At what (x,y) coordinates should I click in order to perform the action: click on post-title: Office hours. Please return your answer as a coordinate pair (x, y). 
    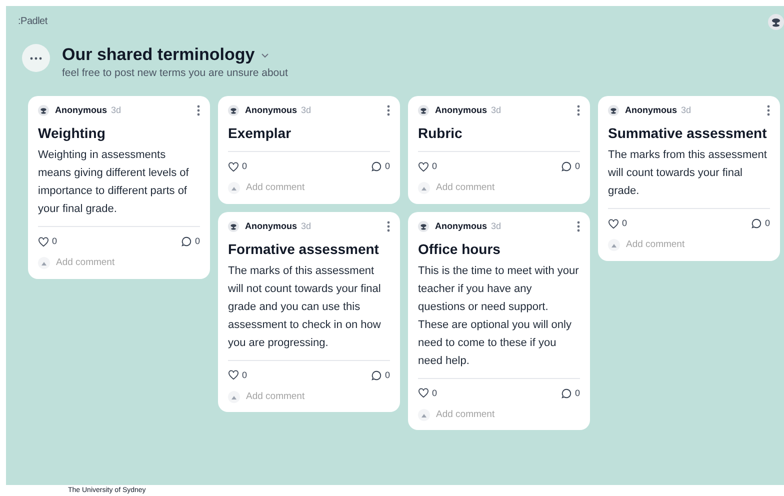
    Looking at the image, I should click on (460, 249).